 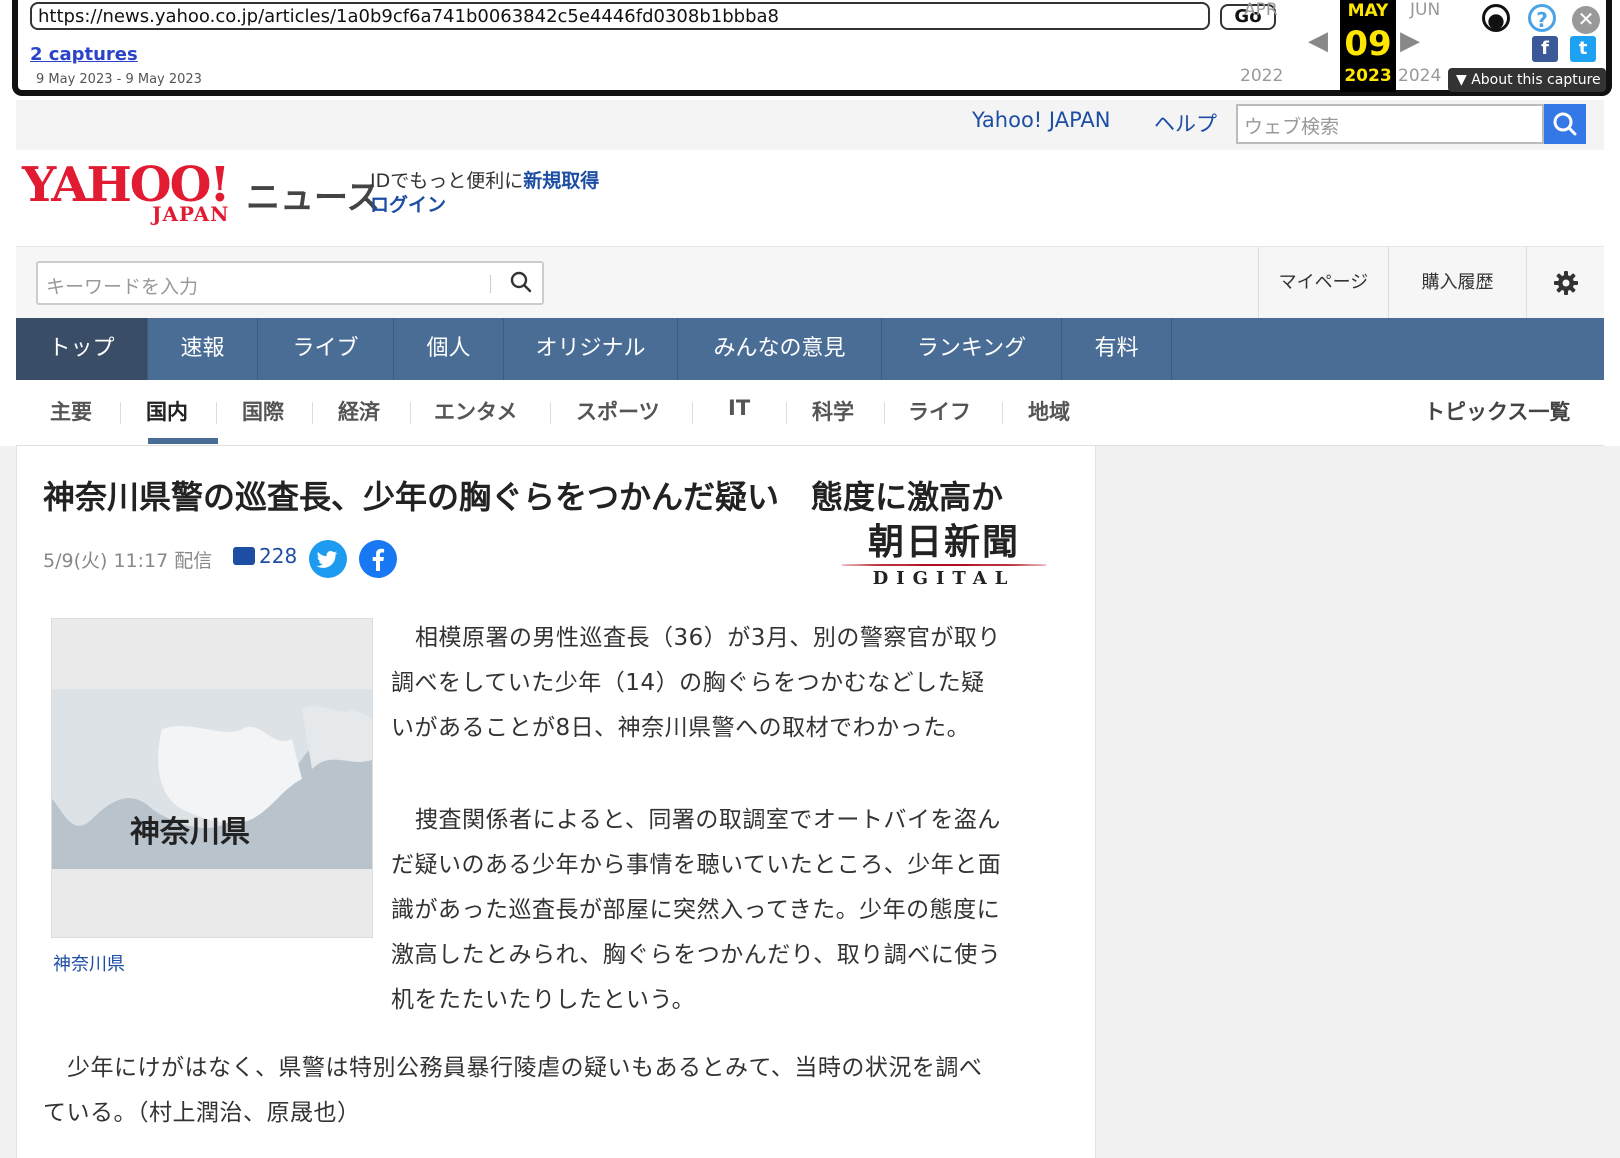 I want to click on active-category-indicator, so click(x=183, y=441).